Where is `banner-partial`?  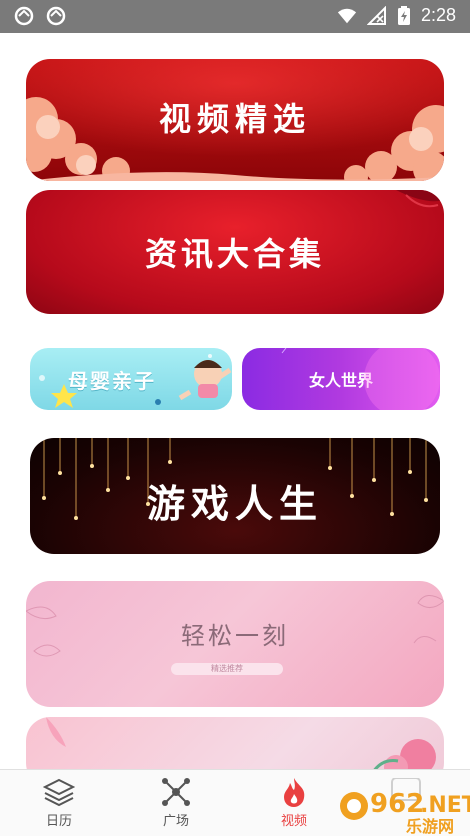
banner-partial is located at coordinates (235, 743).